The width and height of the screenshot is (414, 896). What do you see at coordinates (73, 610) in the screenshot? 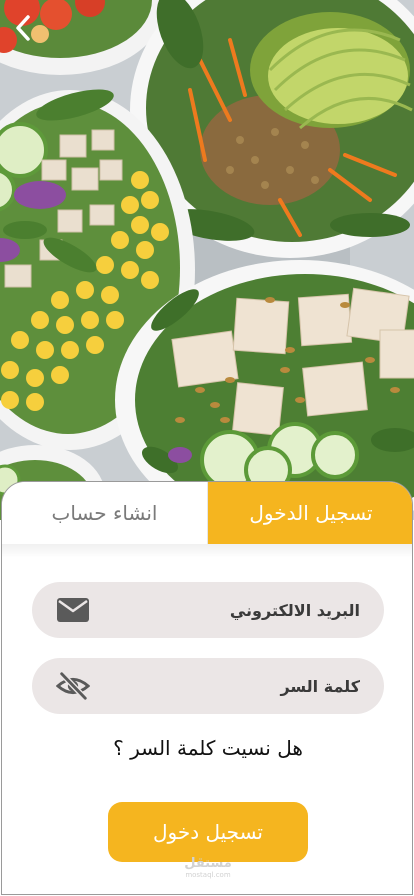
I see `envelope-icon` at bounding box center [73, 610].